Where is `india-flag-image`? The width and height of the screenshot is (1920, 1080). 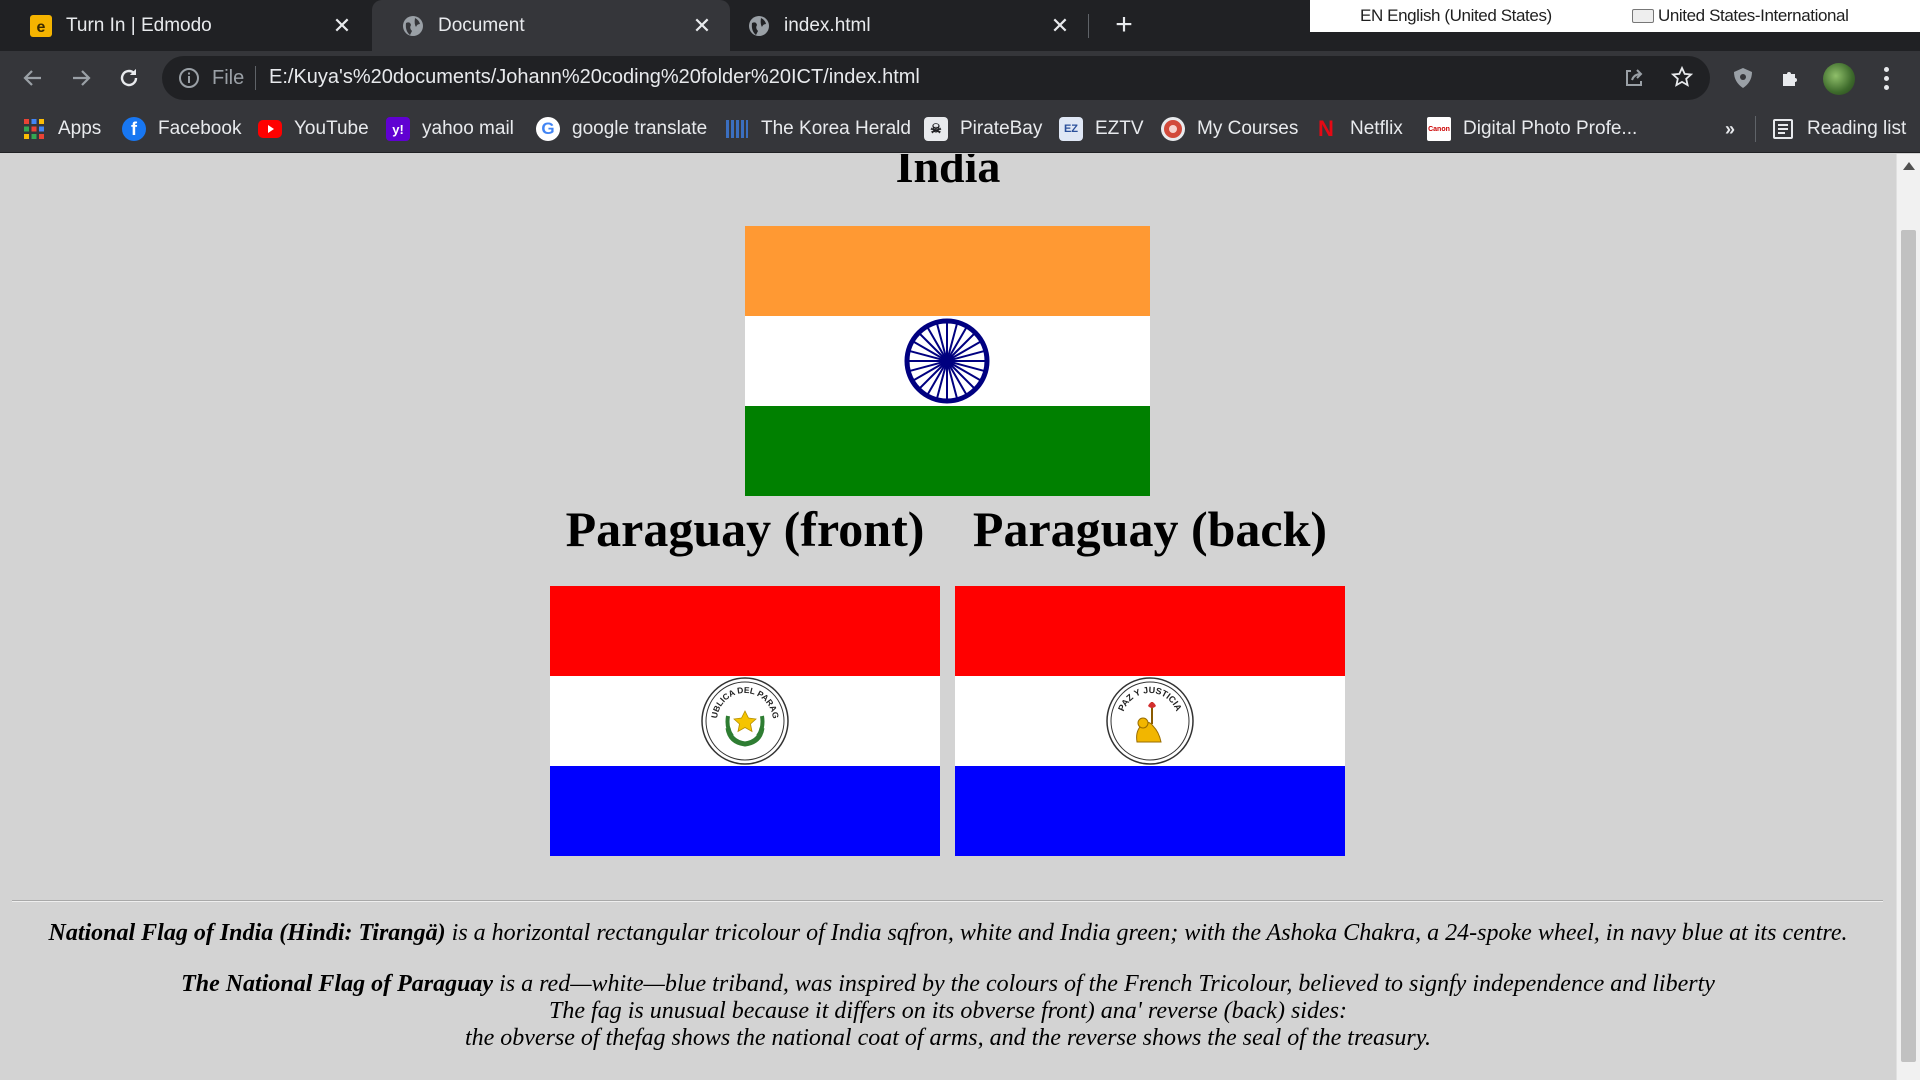 india-flag-image is located at coordinates (947, 361).